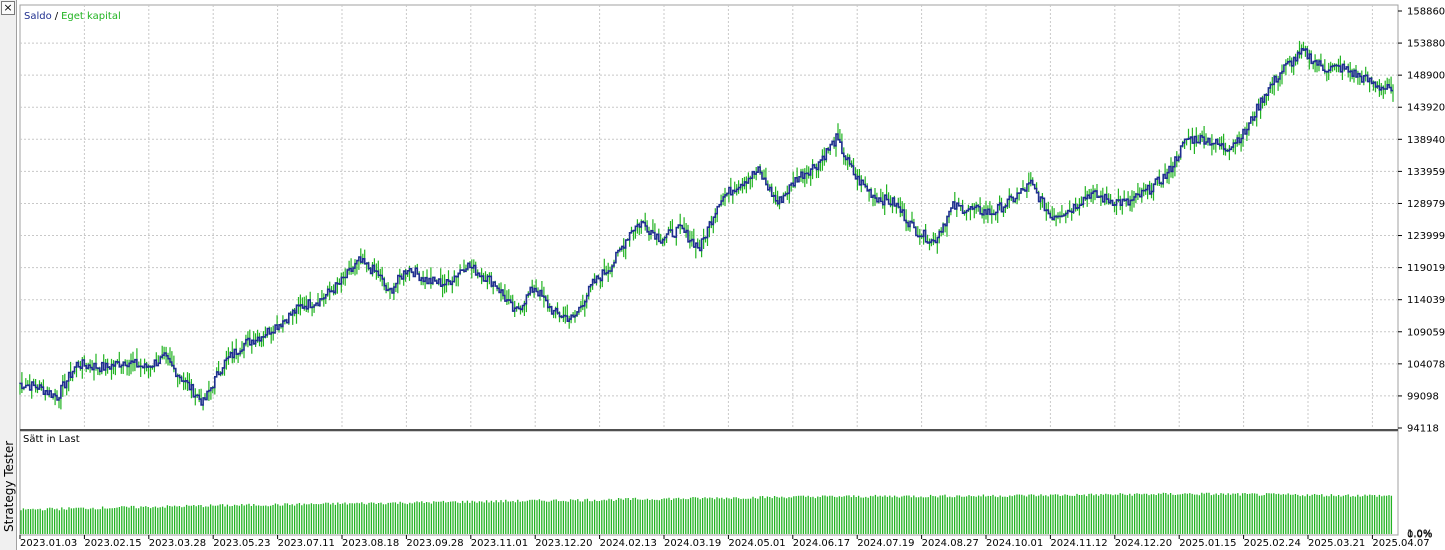 This screenshot has width=1445, height=550. What do you see at coordinates (9, 486) in the screenshot?
I see `sidebar-title: Strategy Tester` at bounding box center [9, 486].